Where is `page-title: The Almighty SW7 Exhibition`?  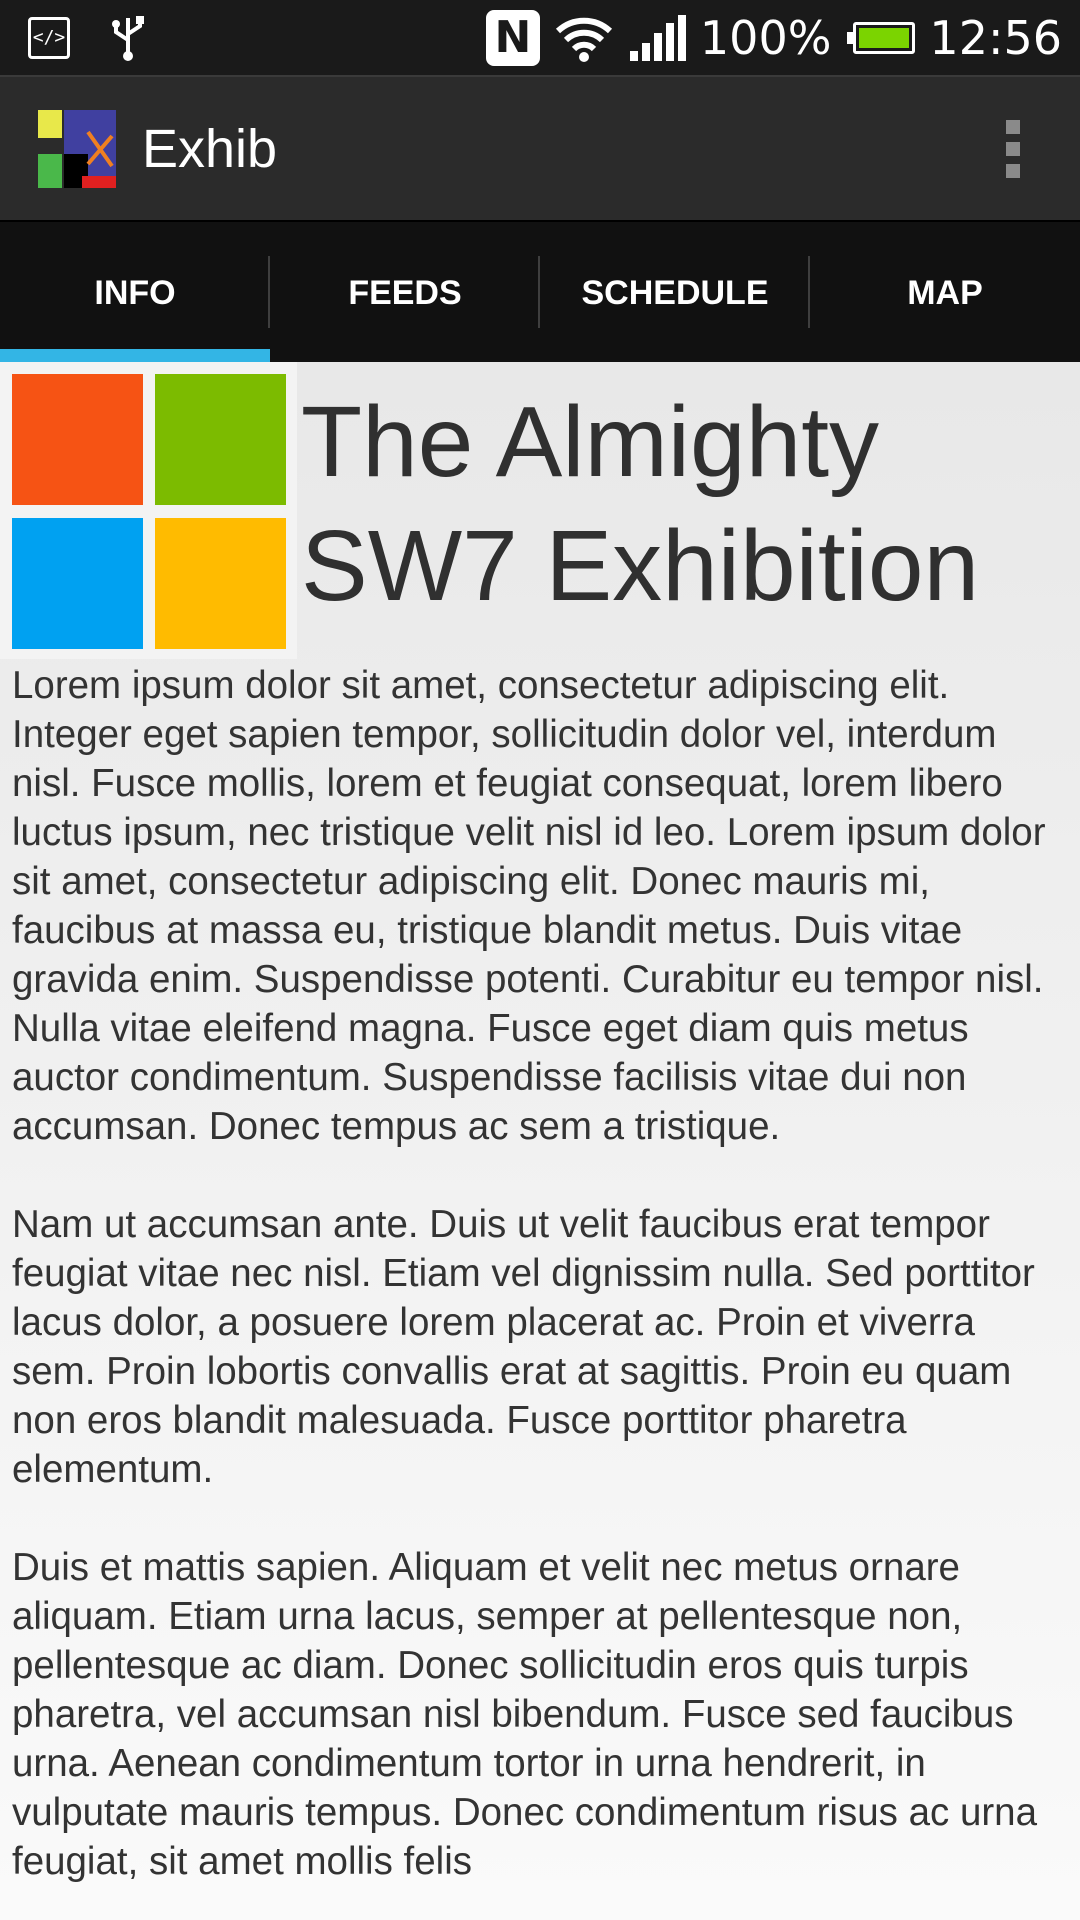
page-title: The Almighty SW7 Exhibition is located at coordinates (640, 504).